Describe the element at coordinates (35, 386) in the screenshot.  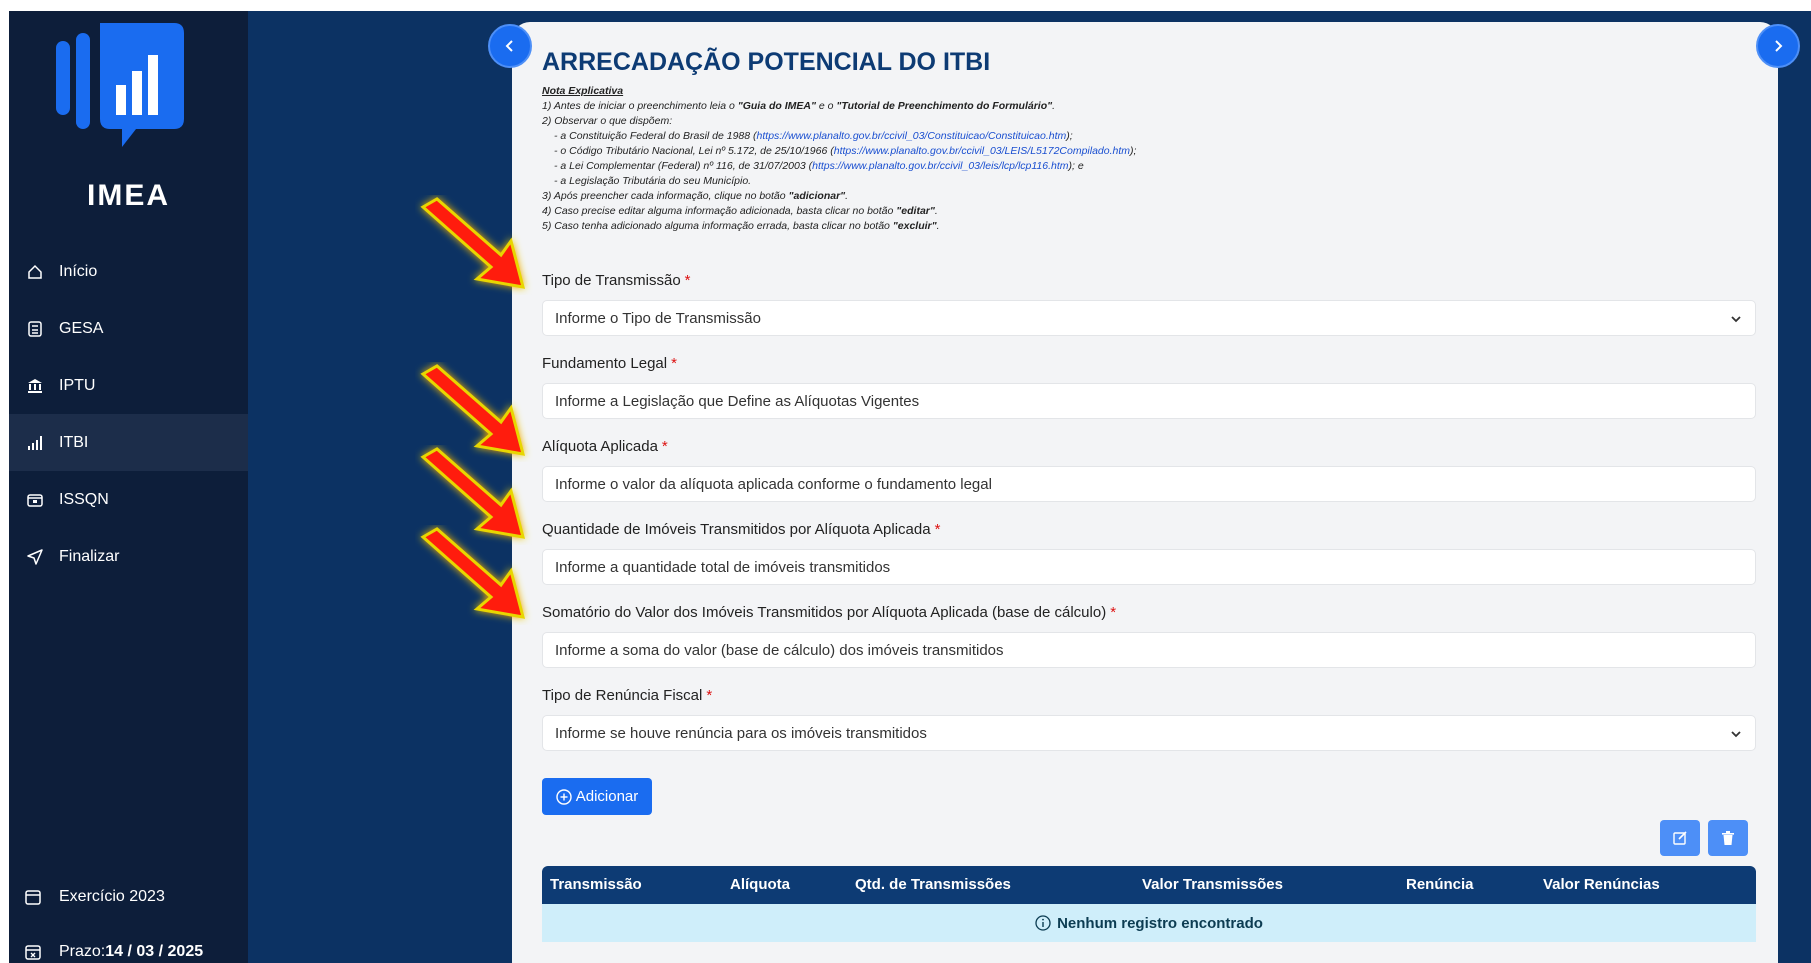
I see `bank-icon` at that location.